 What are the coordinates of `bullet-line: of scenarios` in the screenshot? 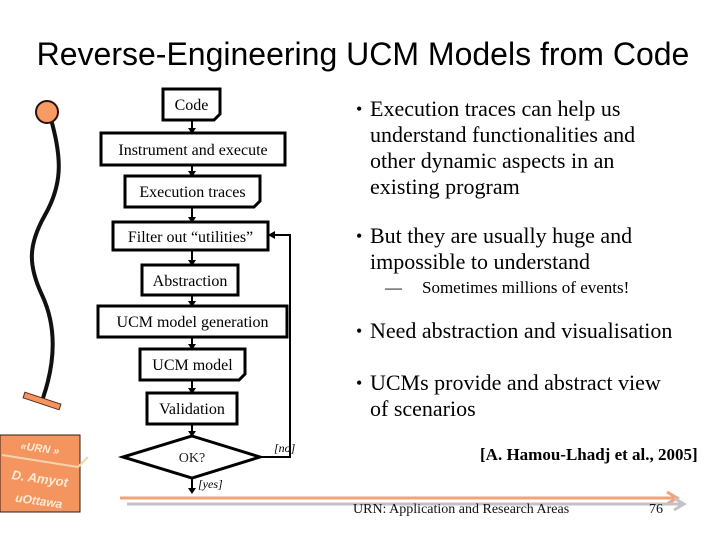 It's located at (423, 408).